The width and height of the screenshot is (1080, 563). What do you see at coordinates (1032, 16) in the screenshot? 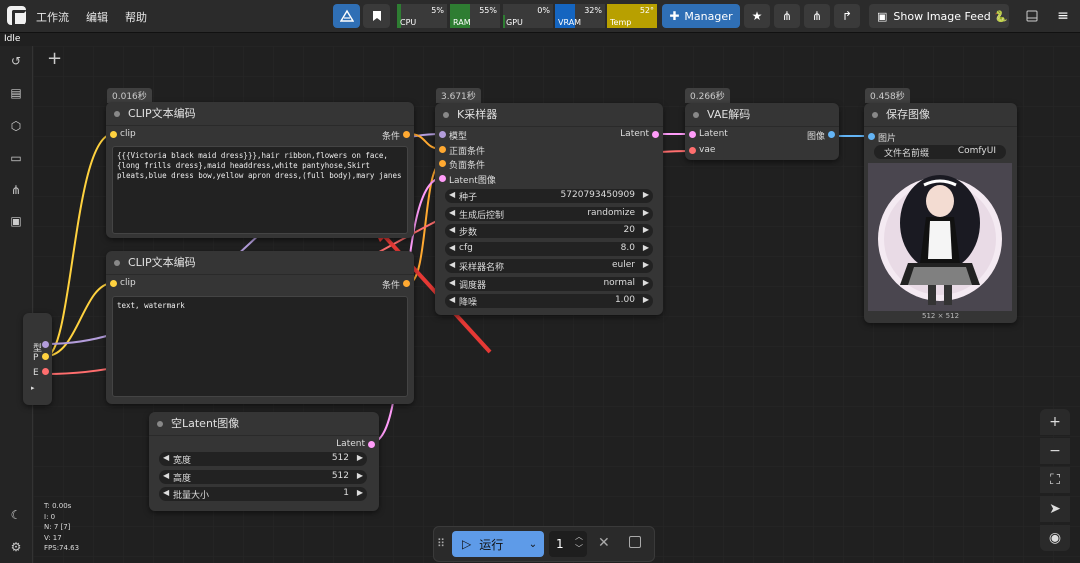
I see `panel-toggle-button` at bounding box center [1032, 16].